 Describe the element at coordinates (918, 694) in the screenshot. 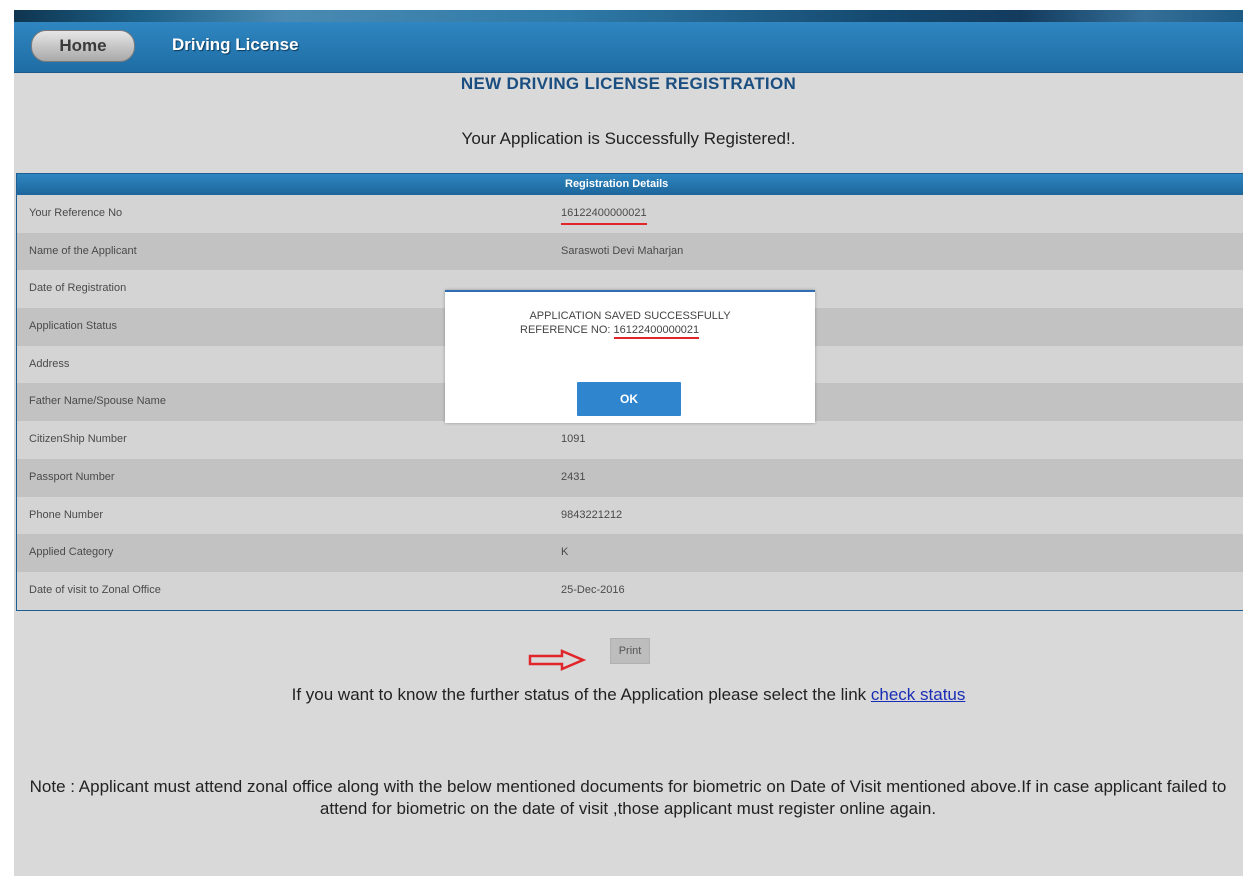

I see `check-status-link: check status` at that location.